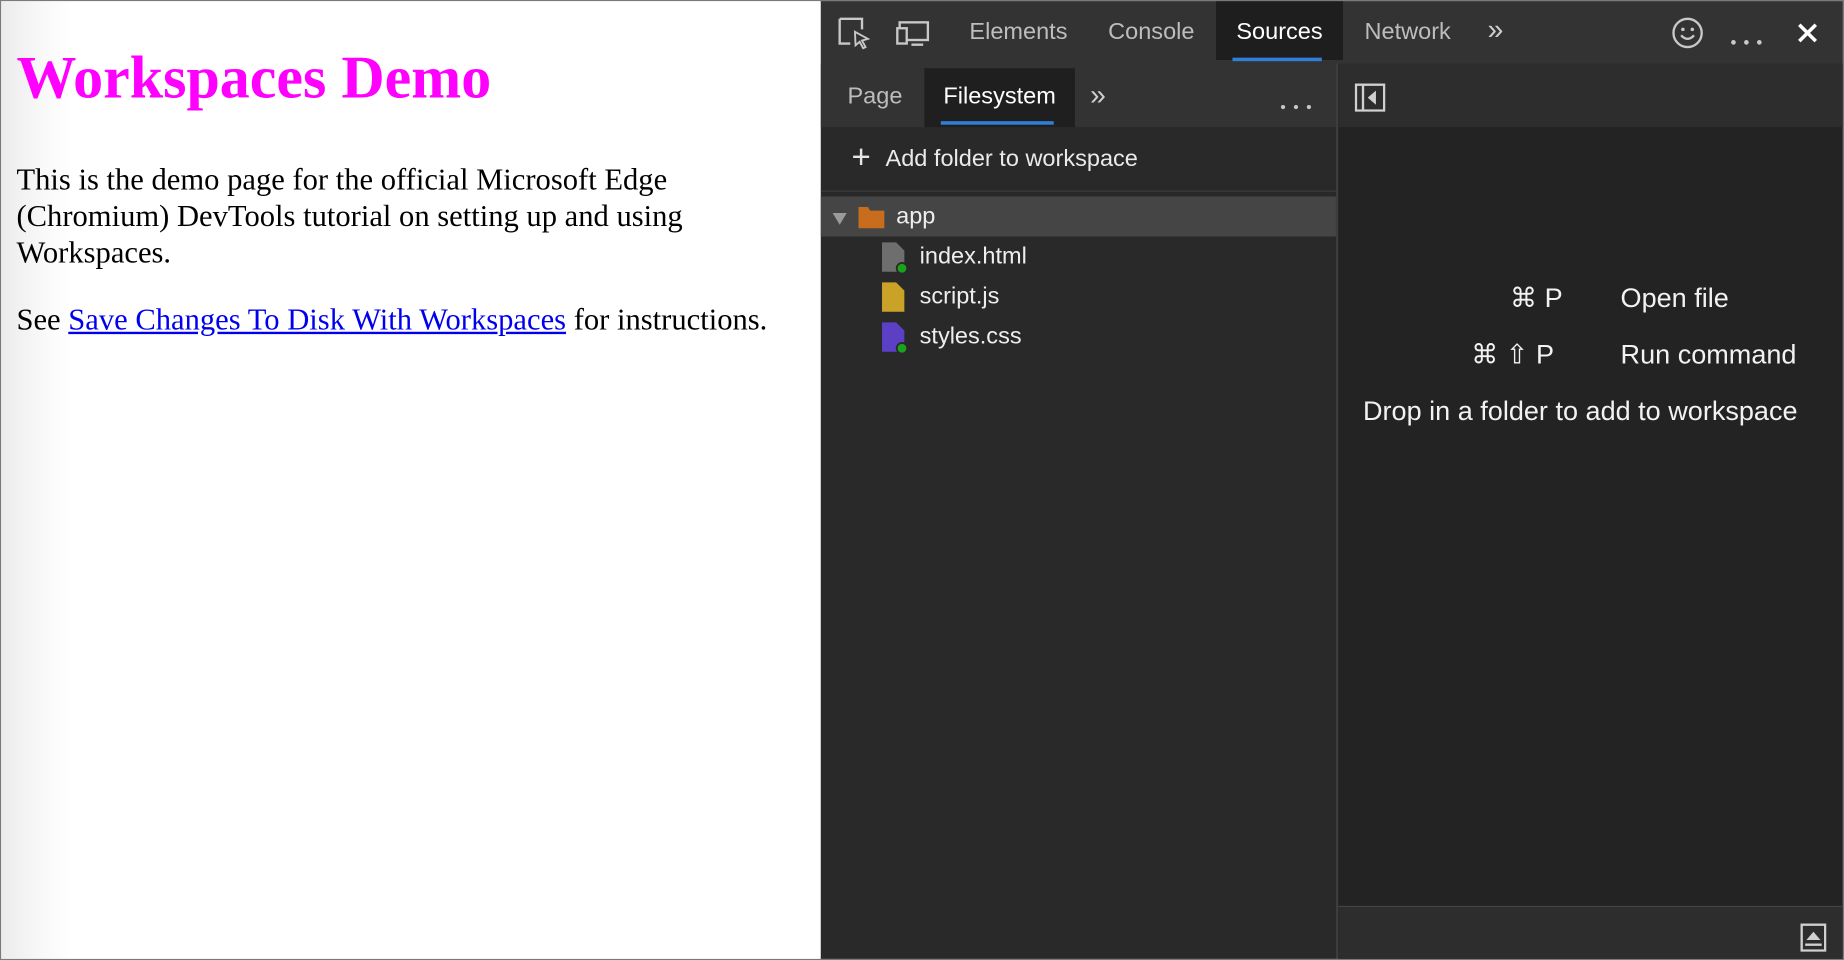  What do you see at coordinates (1813, 937) in the screenshot?
I see `toggle-drawer-icon` at bounding box center [1813, 937].